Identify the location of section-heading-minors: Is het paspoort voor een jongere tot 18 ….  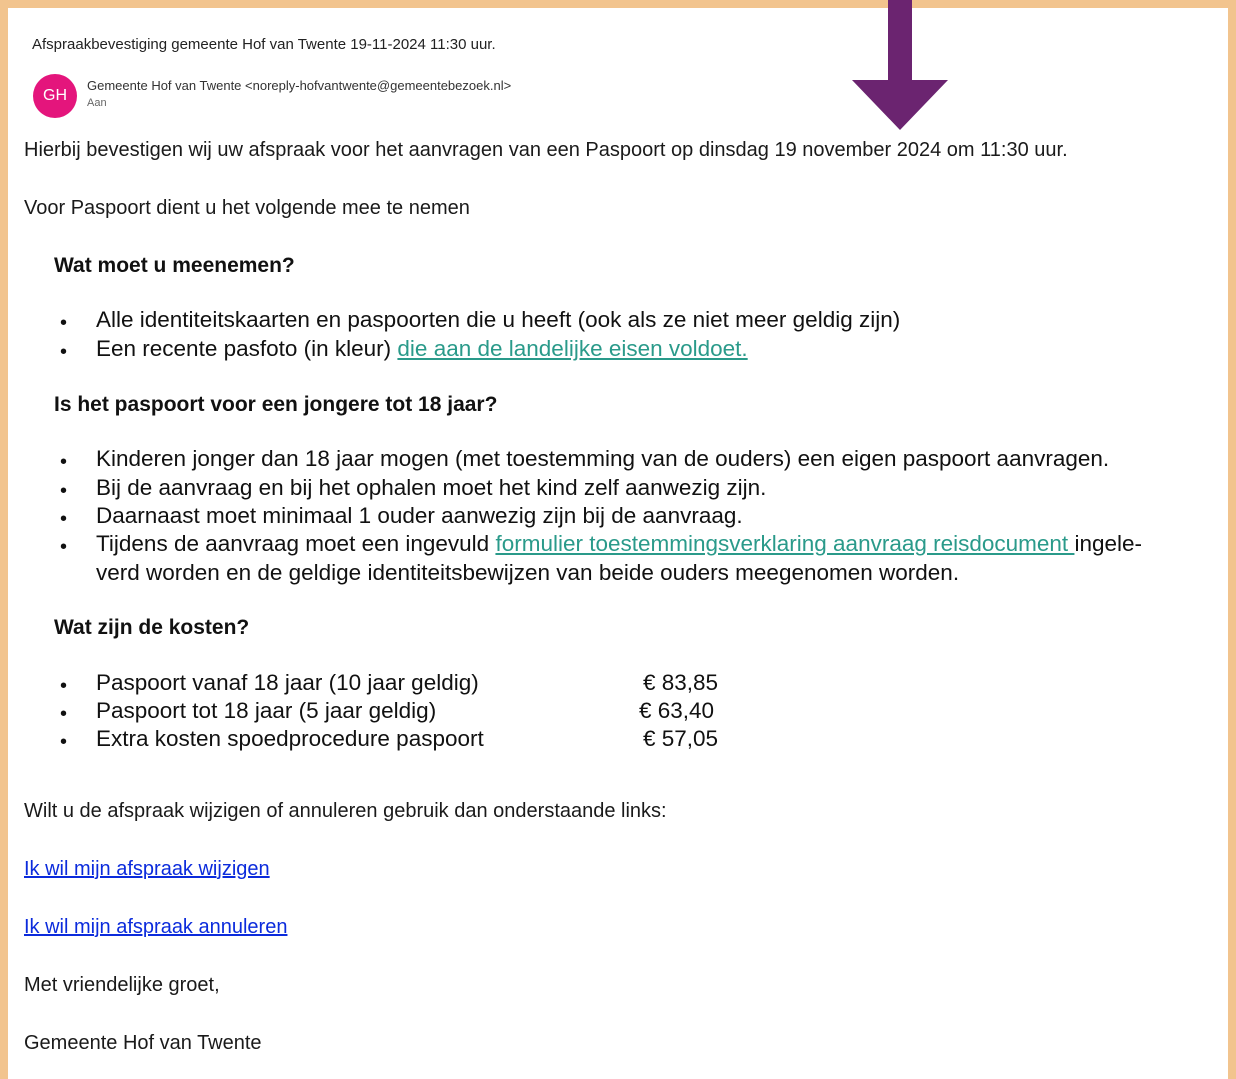
(276, 404).